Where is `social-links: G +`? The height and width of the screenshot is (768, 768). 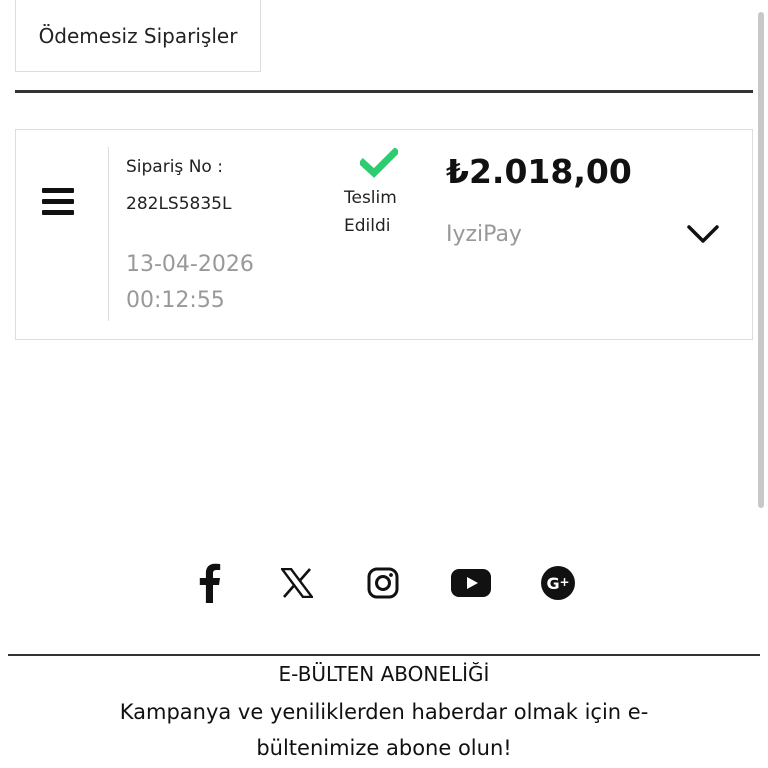
social-links: G + is located at coordinates (384, 583).